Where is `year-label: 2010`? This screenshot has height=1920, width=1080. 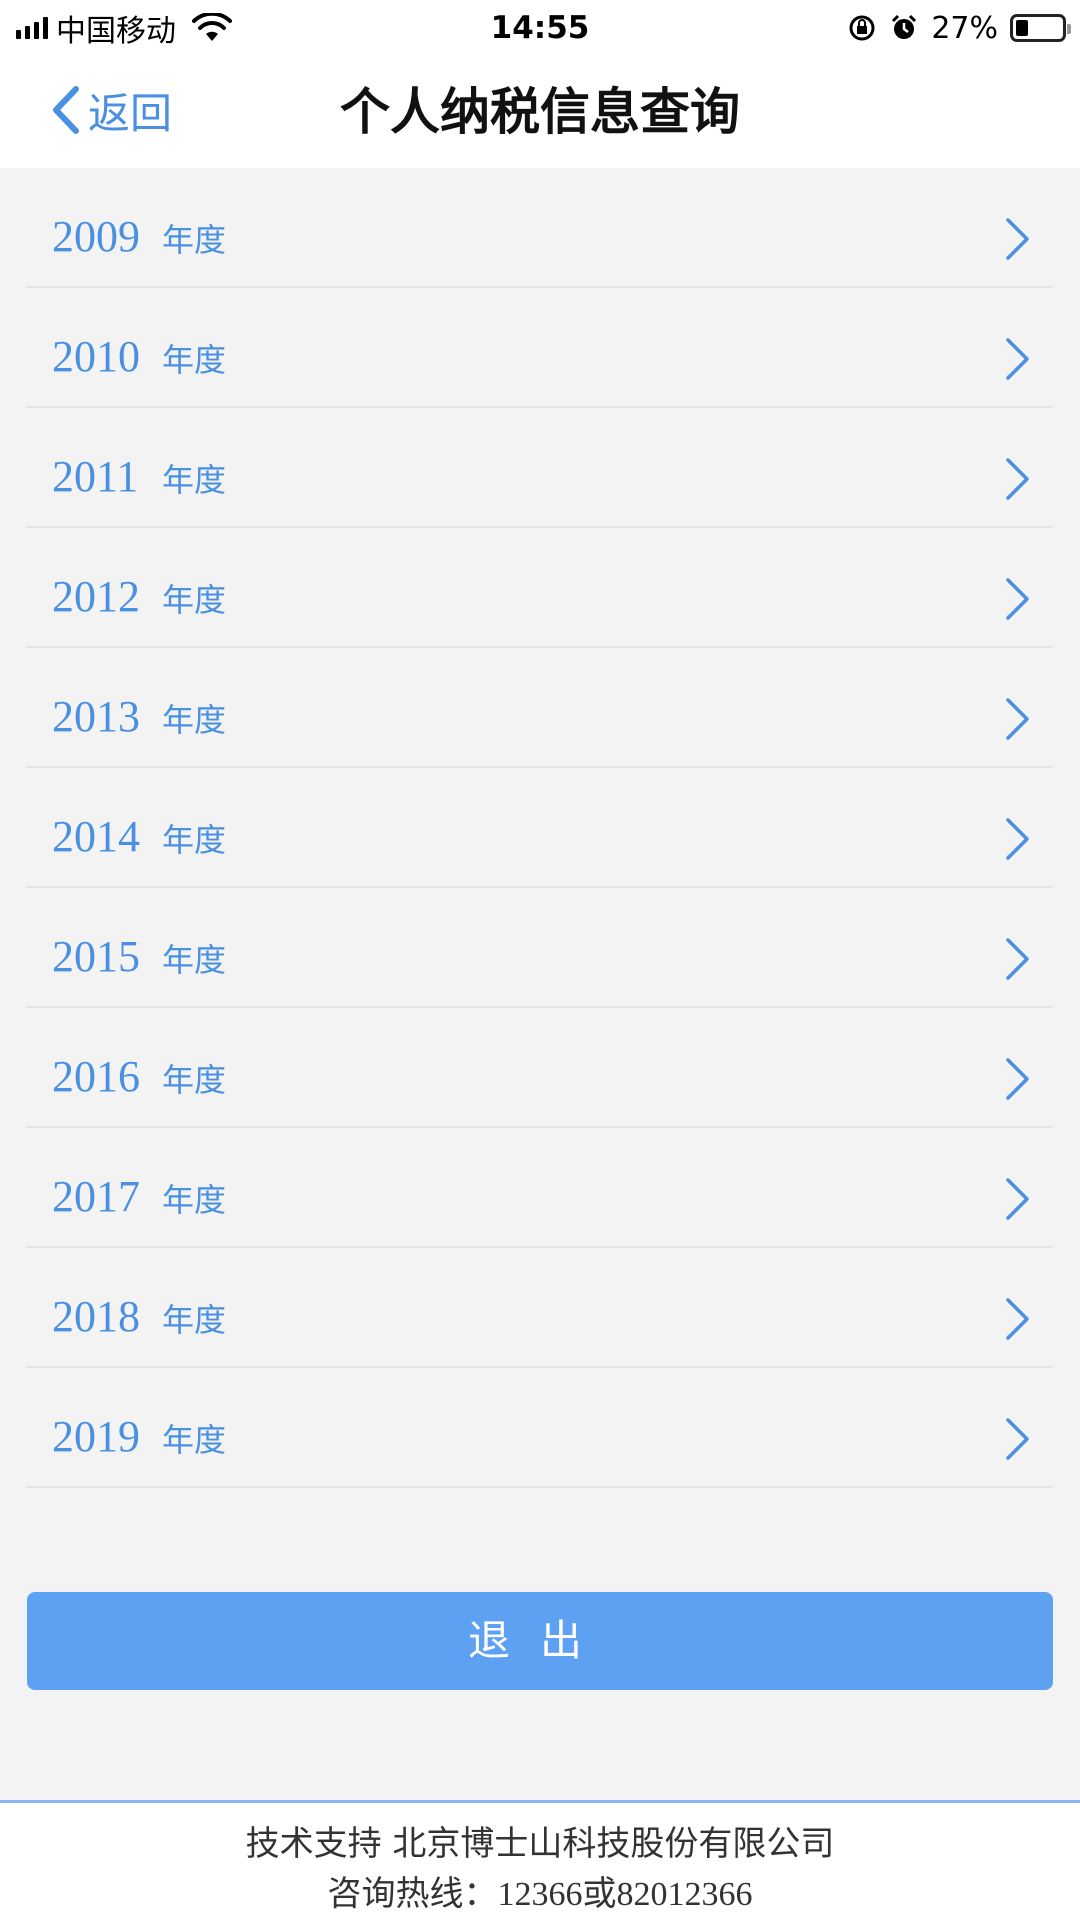
year-label: 2010 is located at coordinates (96, 356).